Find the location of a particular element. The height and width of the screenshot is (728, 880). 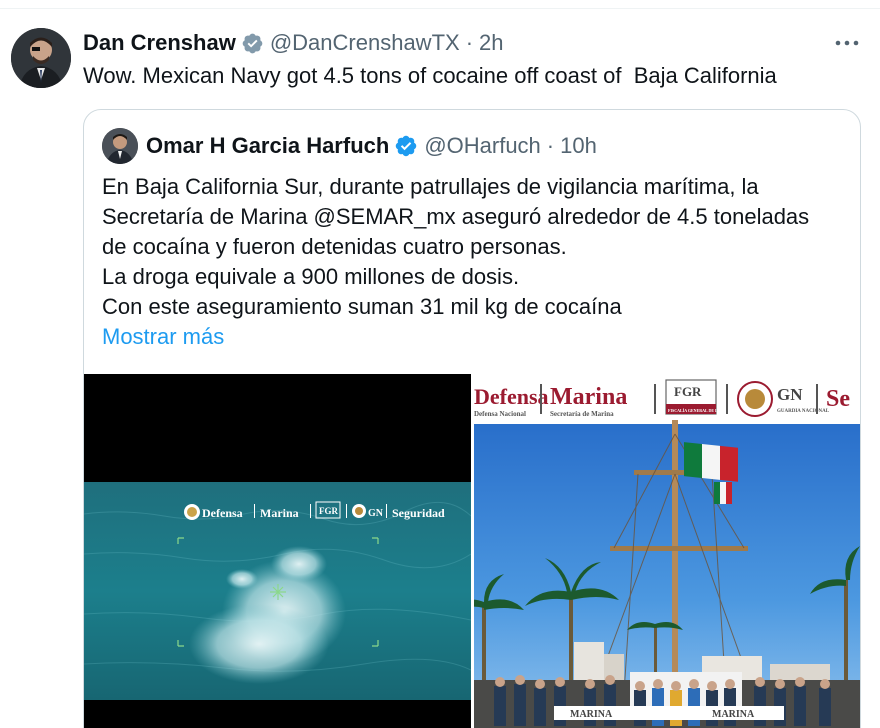

quoted-author-handle: @OHarfuch is located at coordinates (482, 146).